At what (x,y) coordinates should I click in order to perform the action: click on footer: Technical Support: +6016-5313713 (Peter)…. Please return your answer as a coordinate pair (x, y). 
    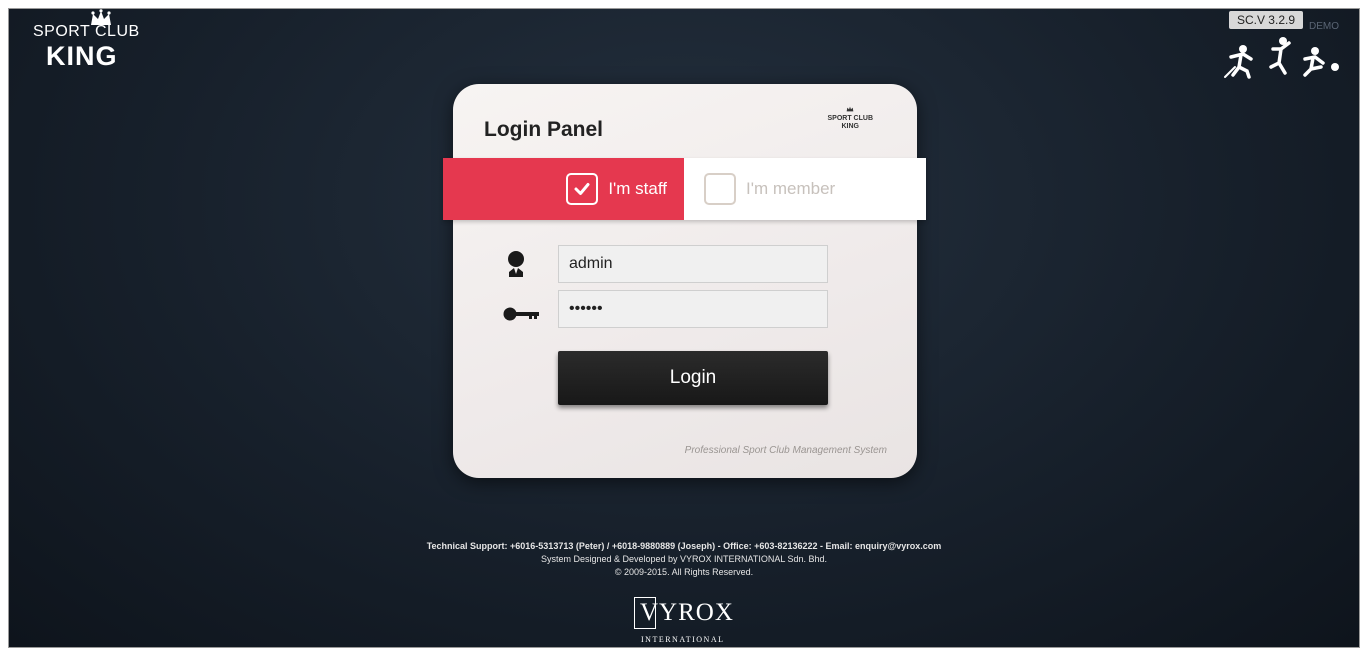
    Looking at the image, I should click on (684, 559).